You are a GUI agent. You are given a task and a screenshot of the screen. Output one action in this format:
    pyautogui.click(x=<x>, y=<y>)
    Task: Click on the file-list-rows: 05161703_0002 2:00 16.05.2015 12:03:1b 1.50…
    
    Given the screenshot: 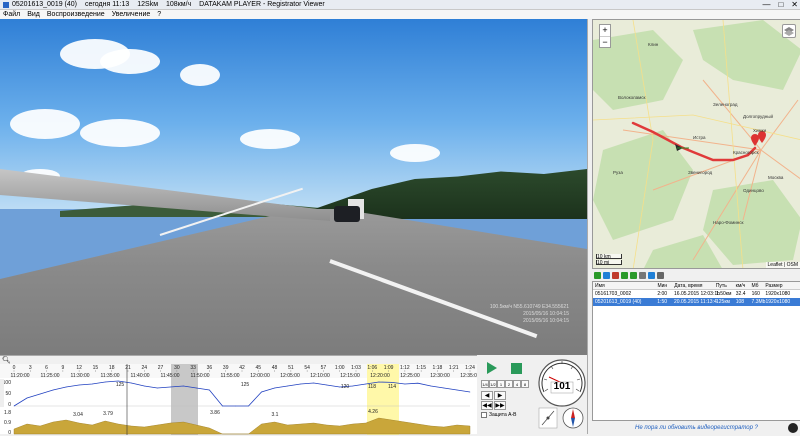 What is the action you would take?
    pyautogui.click(x=696, y=298)
    